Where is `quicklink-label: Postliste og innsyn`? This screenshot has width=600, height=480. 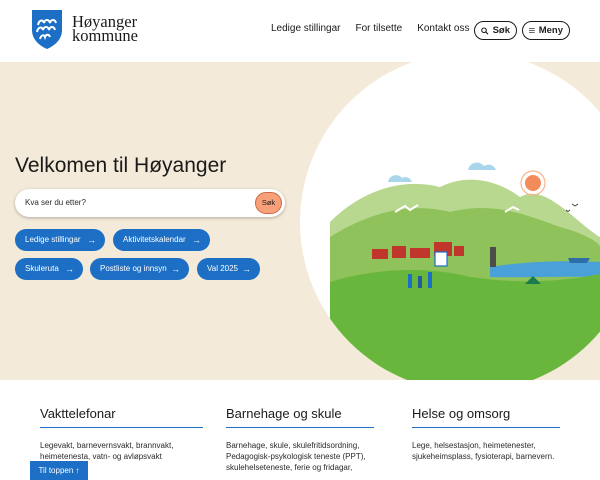 quicklink-label: Postliste og innsyn is located at coordinates (133, 268).